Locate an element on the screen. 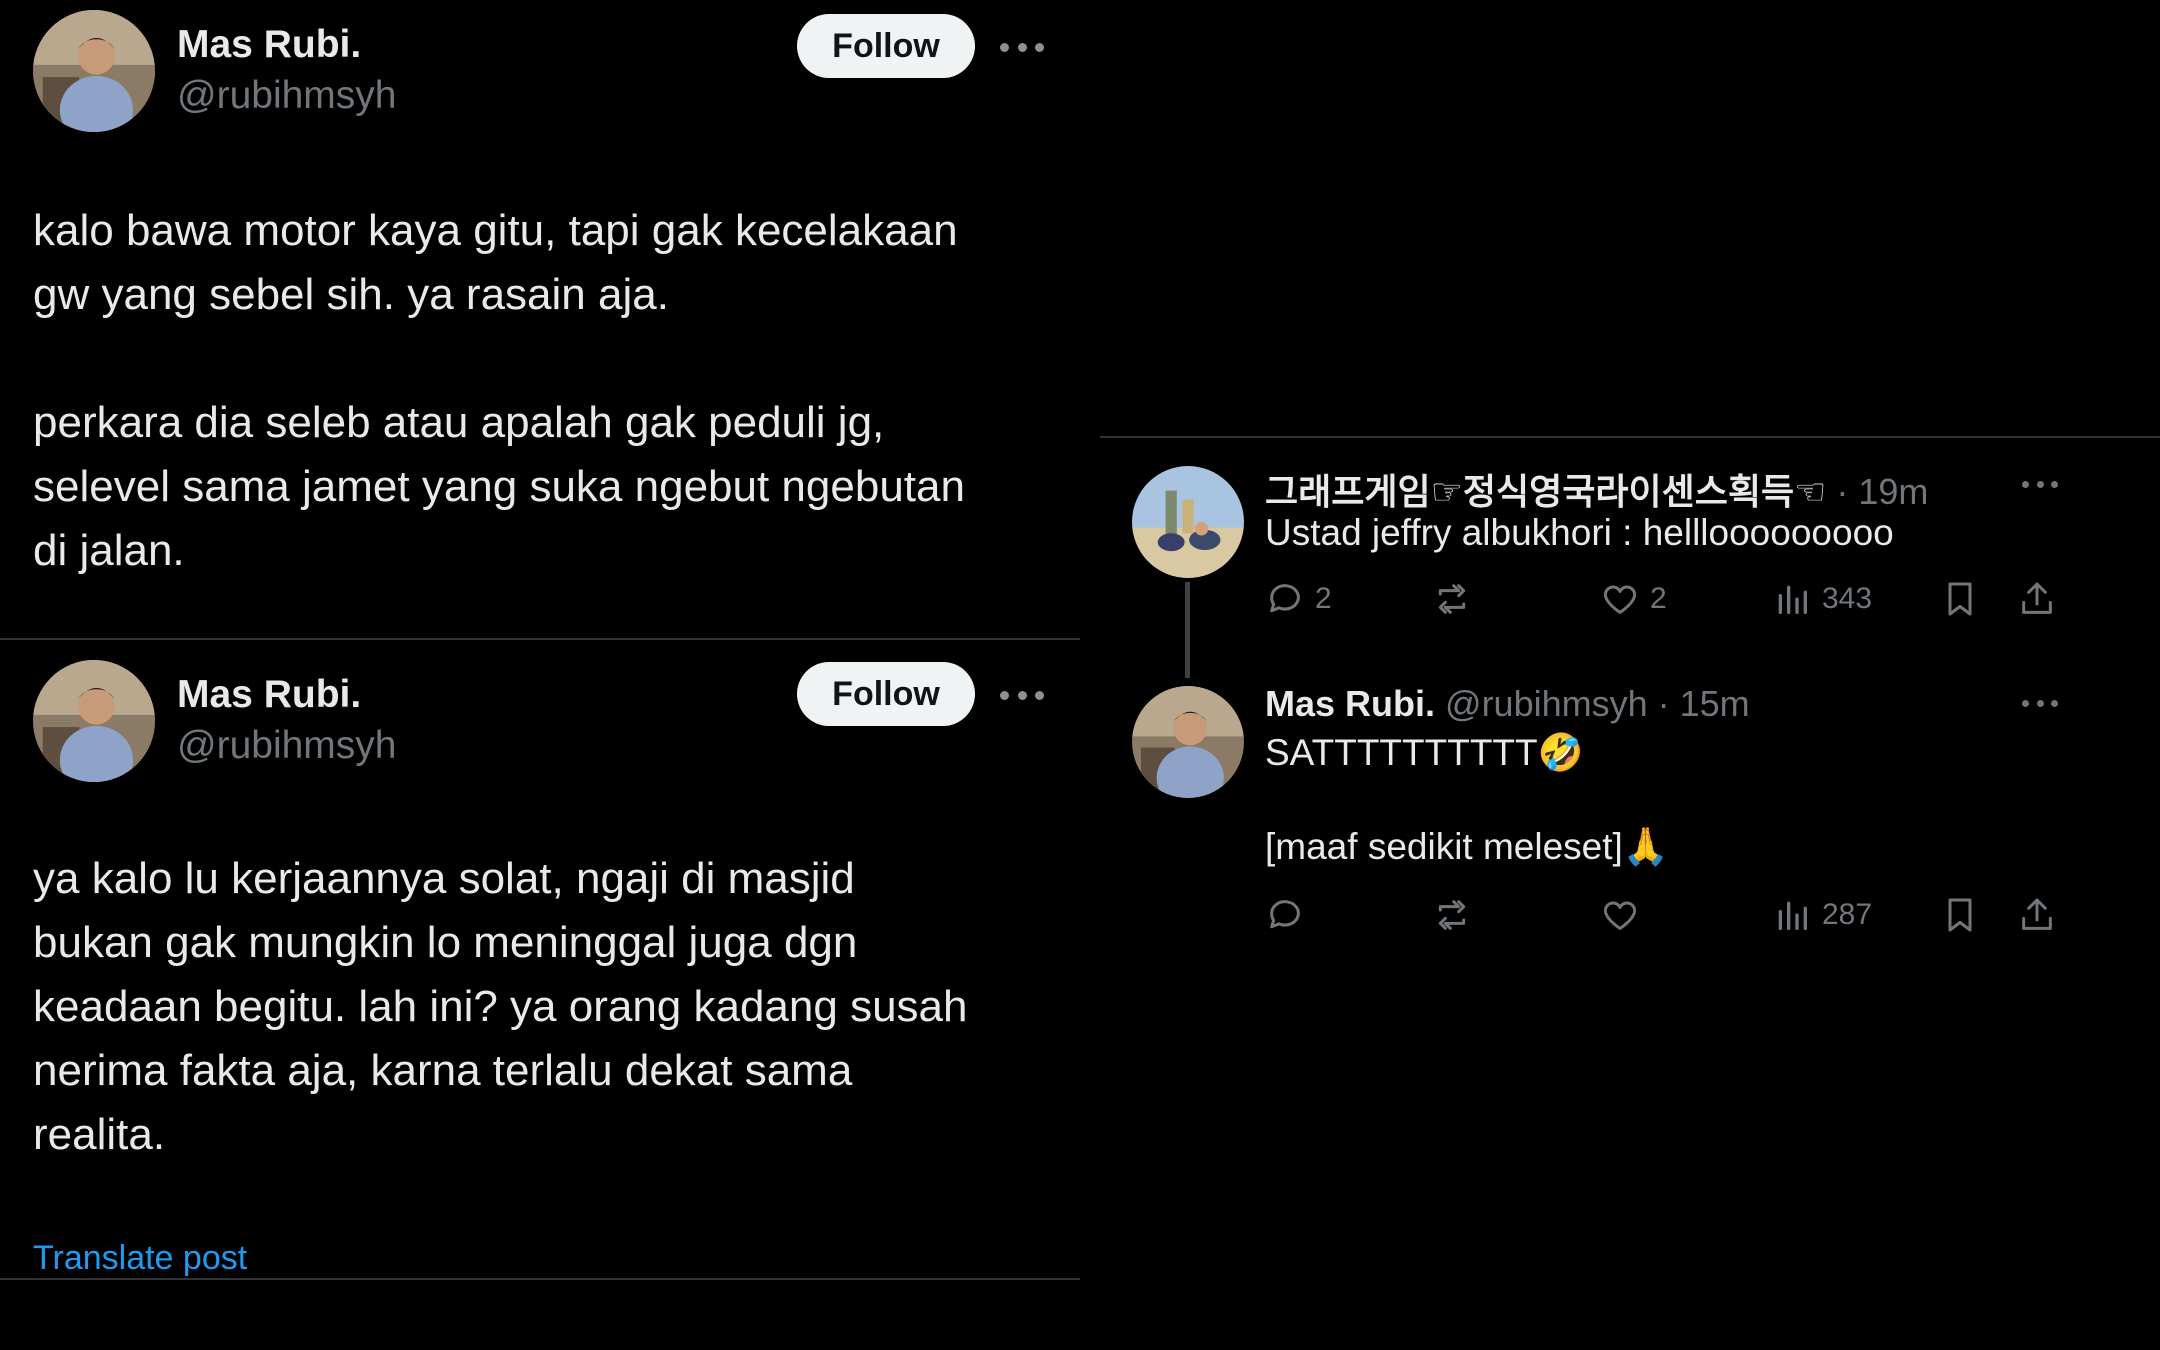 The image size is (2160, 1350). reply-text: Ustad jeffry albukhori : helllooooooooo is located at coordinates (1579, 532).